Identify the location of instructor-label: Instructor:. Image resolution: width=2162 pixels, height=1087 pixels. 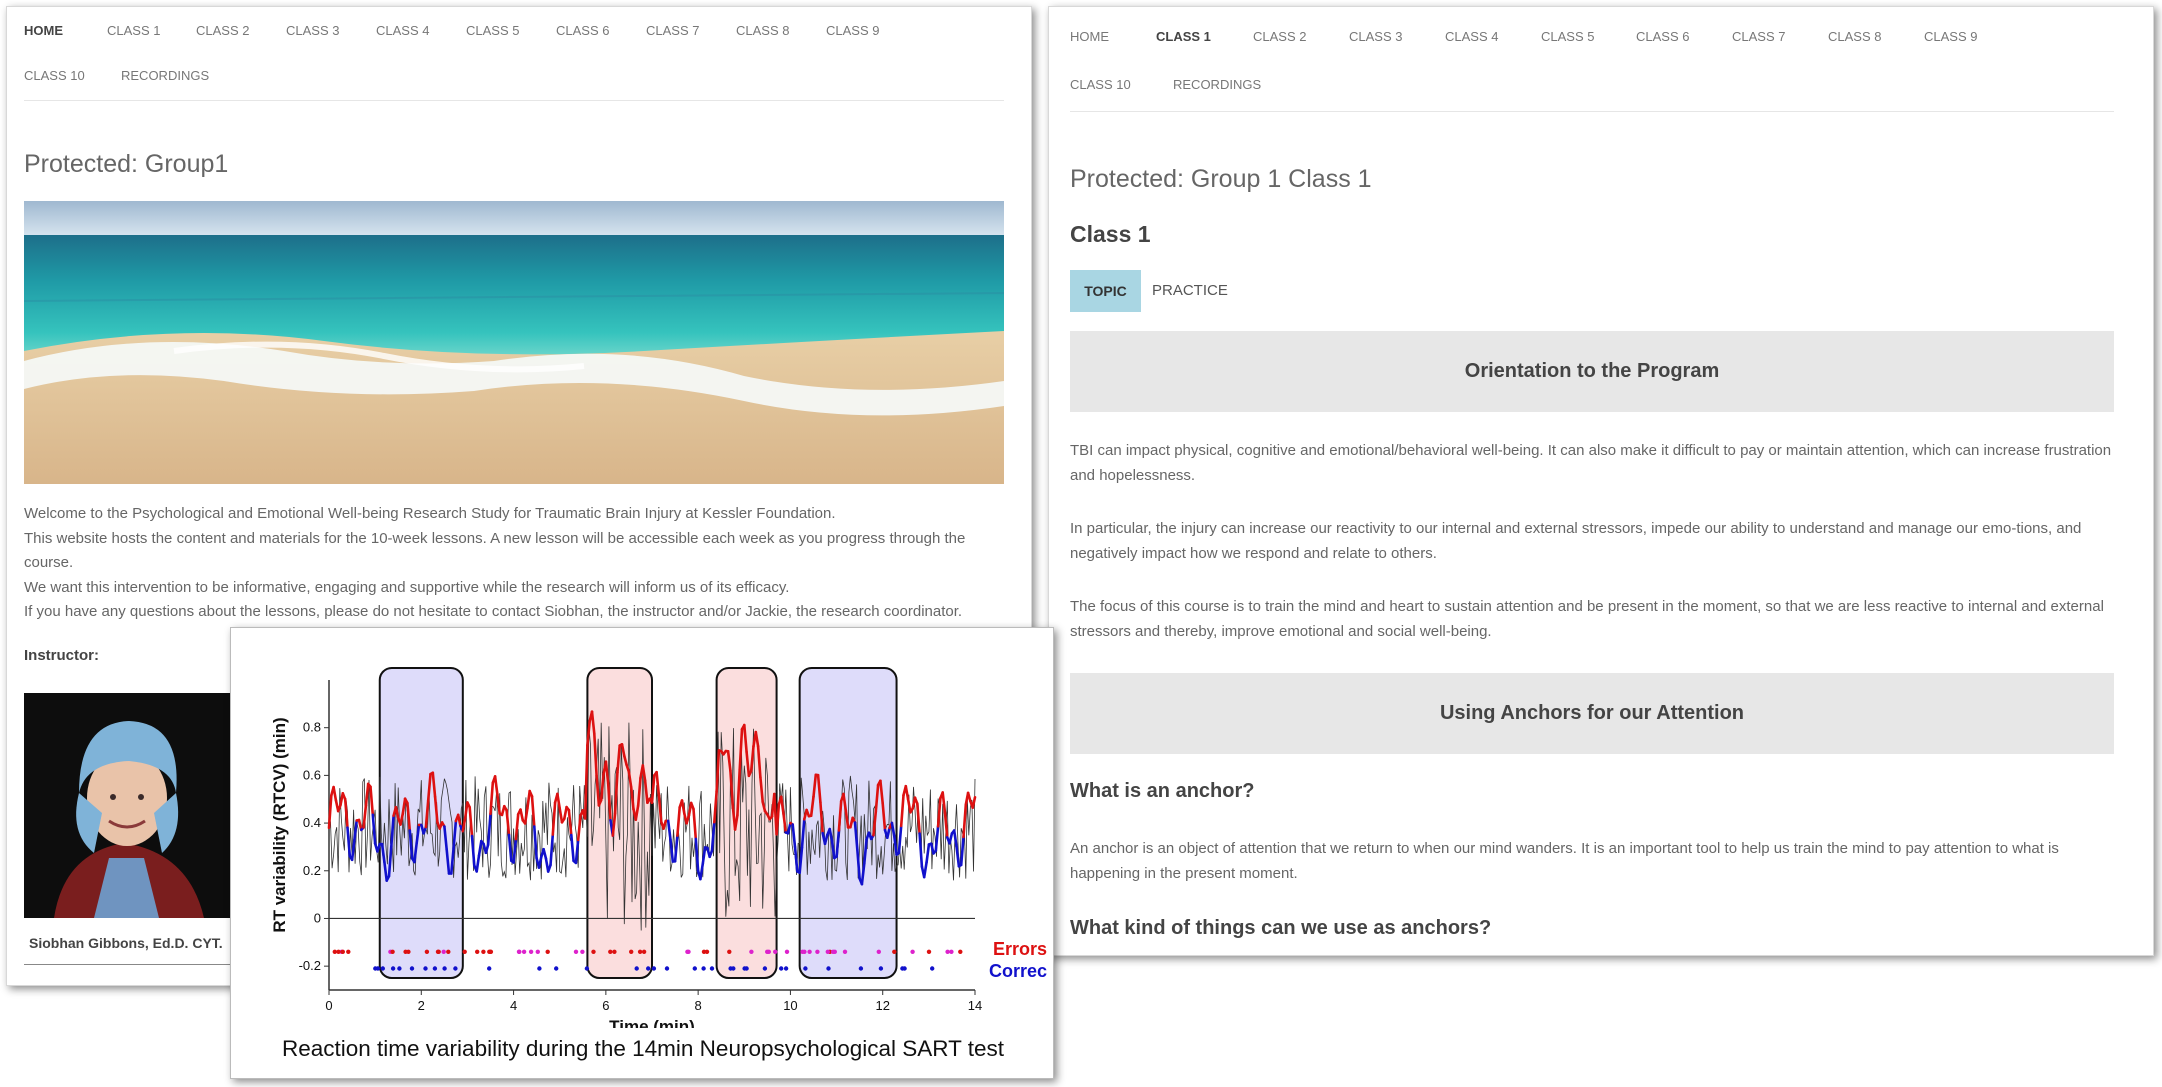
(61, 655).